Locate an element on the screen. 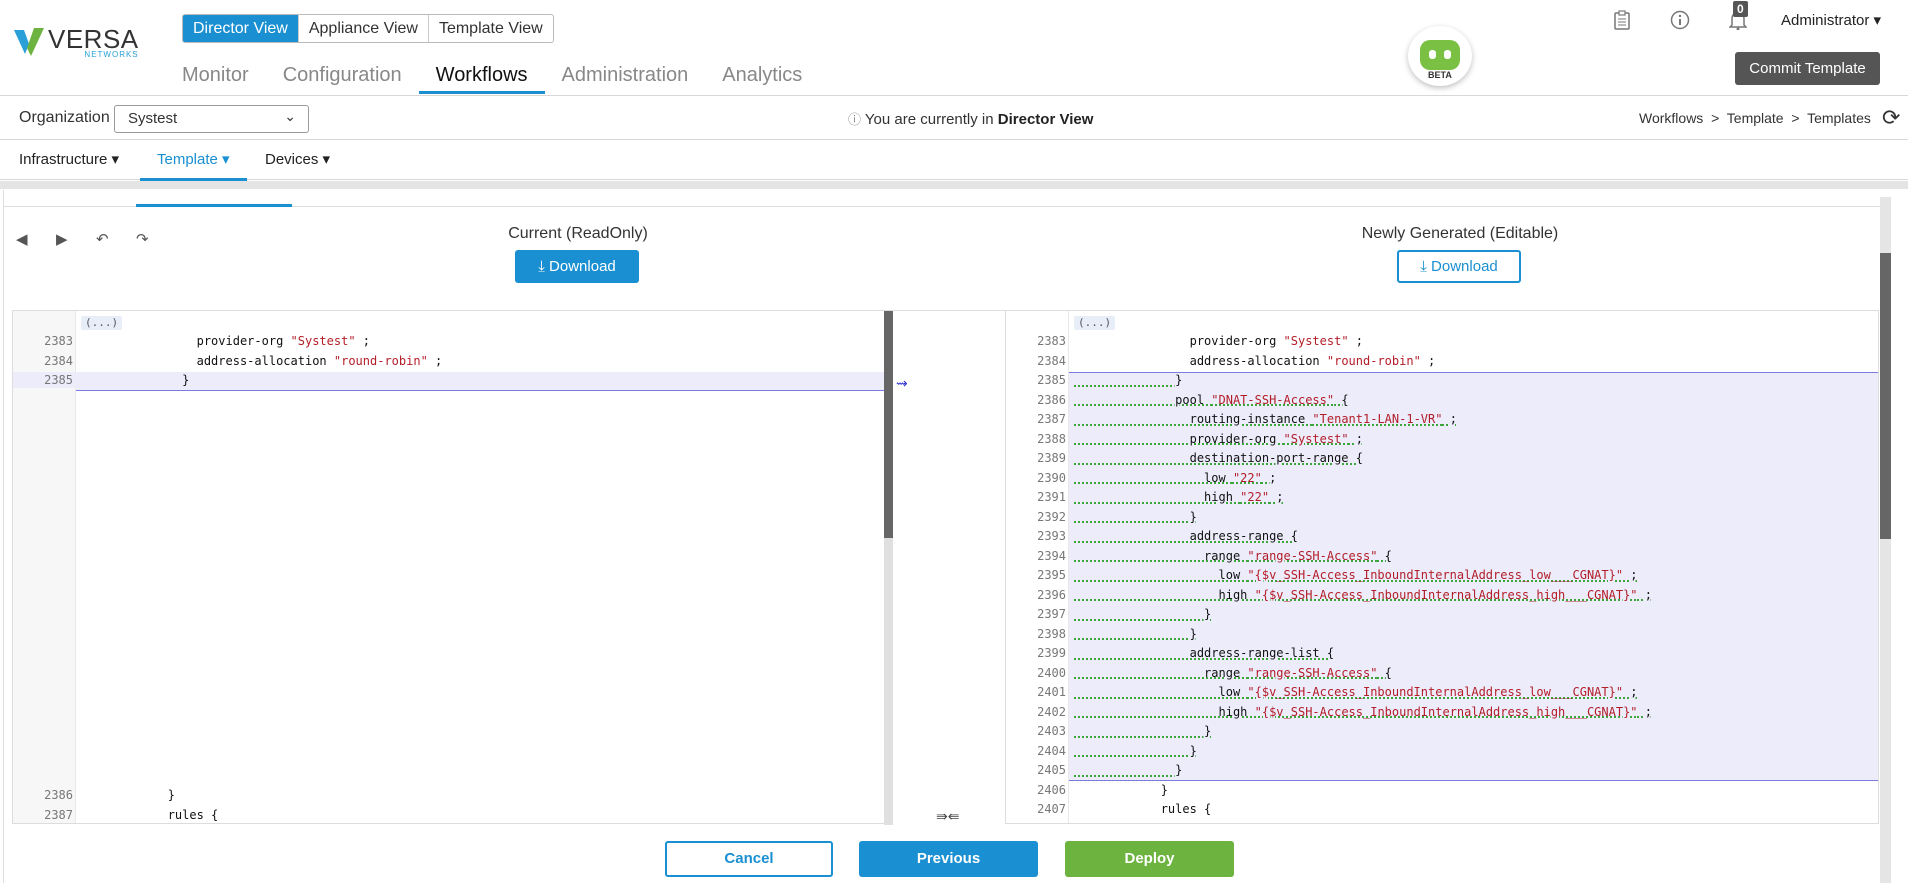  collapse-icon: ⇛⇚ is located at coordinates (947, 816).